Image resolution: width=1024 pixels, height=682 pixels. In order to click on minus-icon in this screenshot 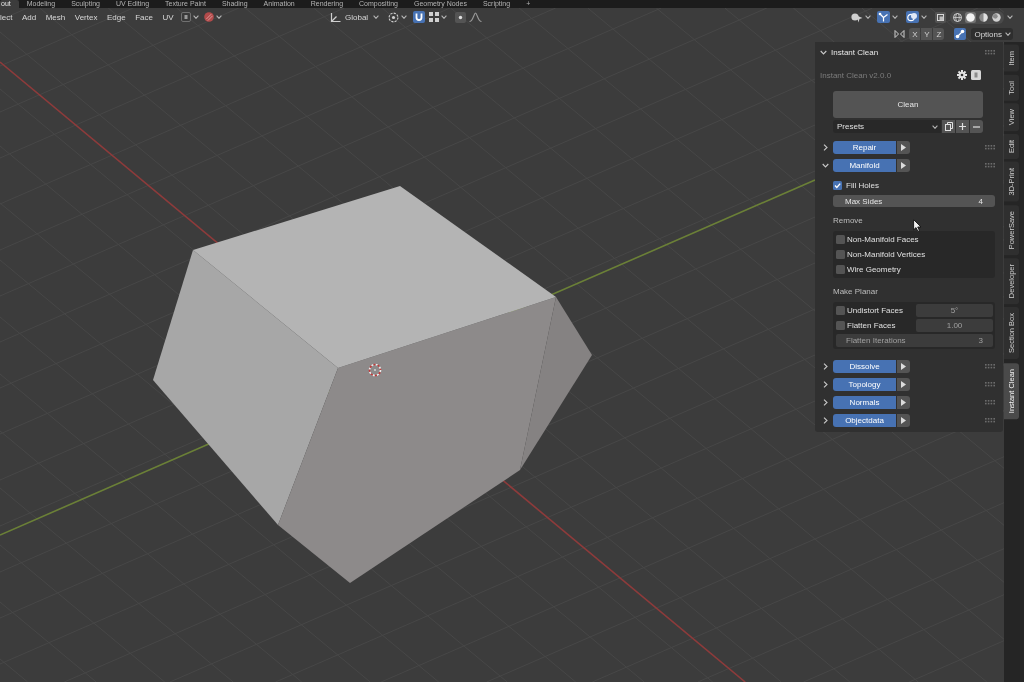, I will do `click(976, 126)`.